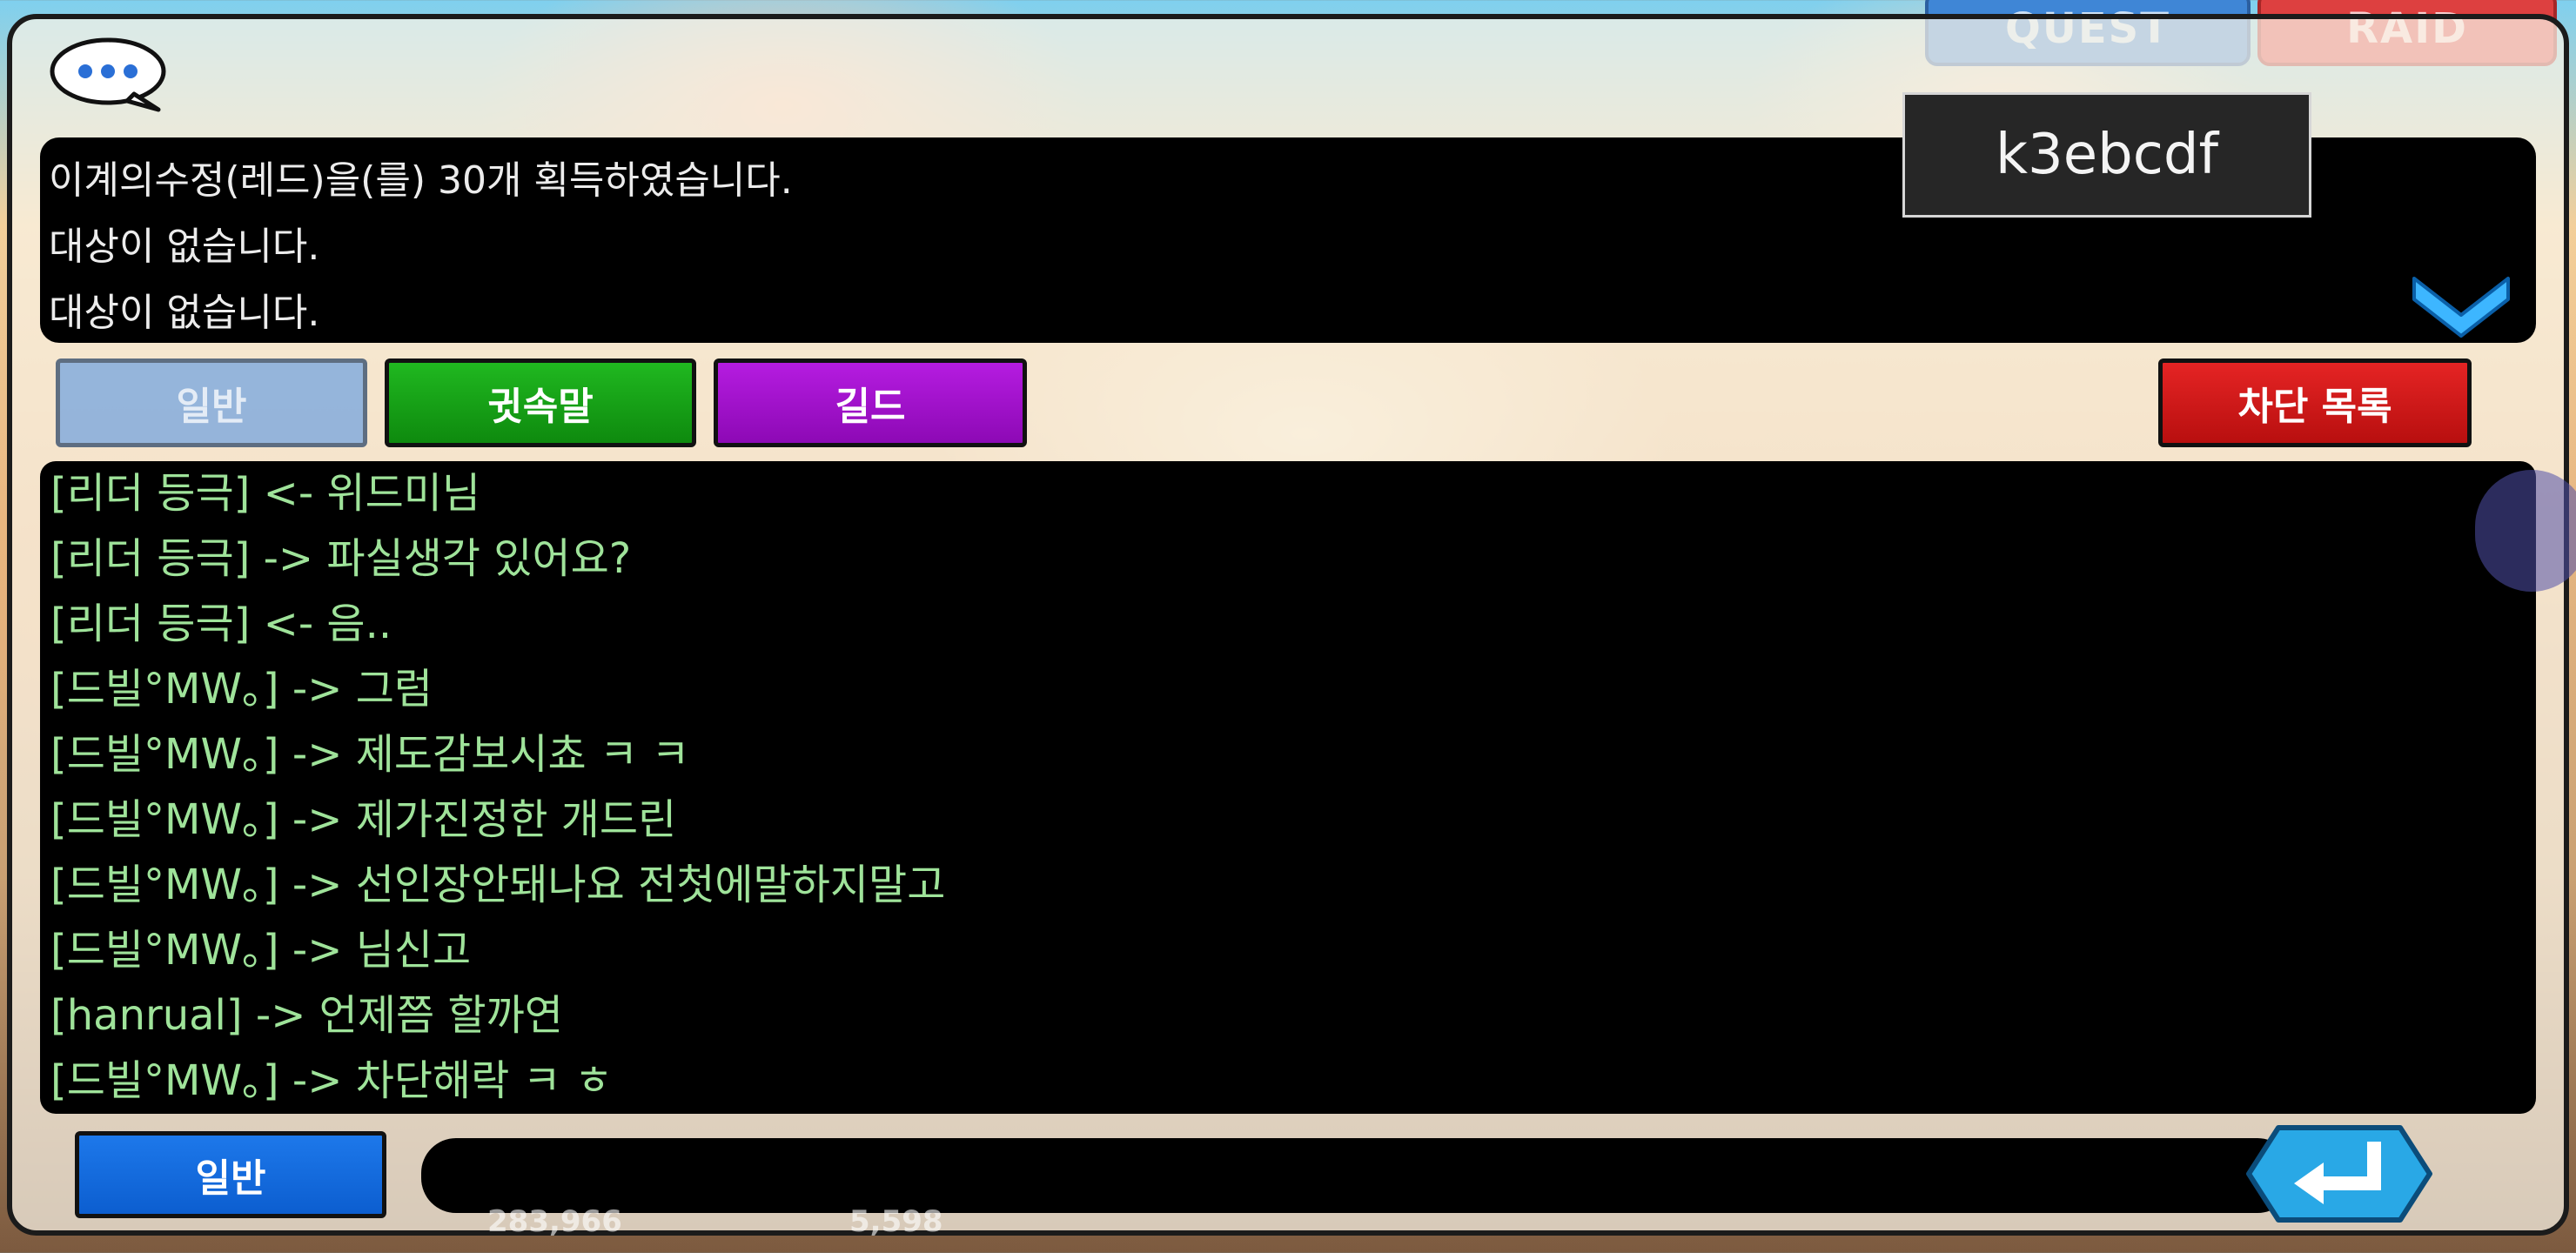 The width and height of the screenshot is (2576, 1253). Describe the element at coordinates (2106, 155) in the screenshot. I see `player-id-label: k3ebcdf` at that location.